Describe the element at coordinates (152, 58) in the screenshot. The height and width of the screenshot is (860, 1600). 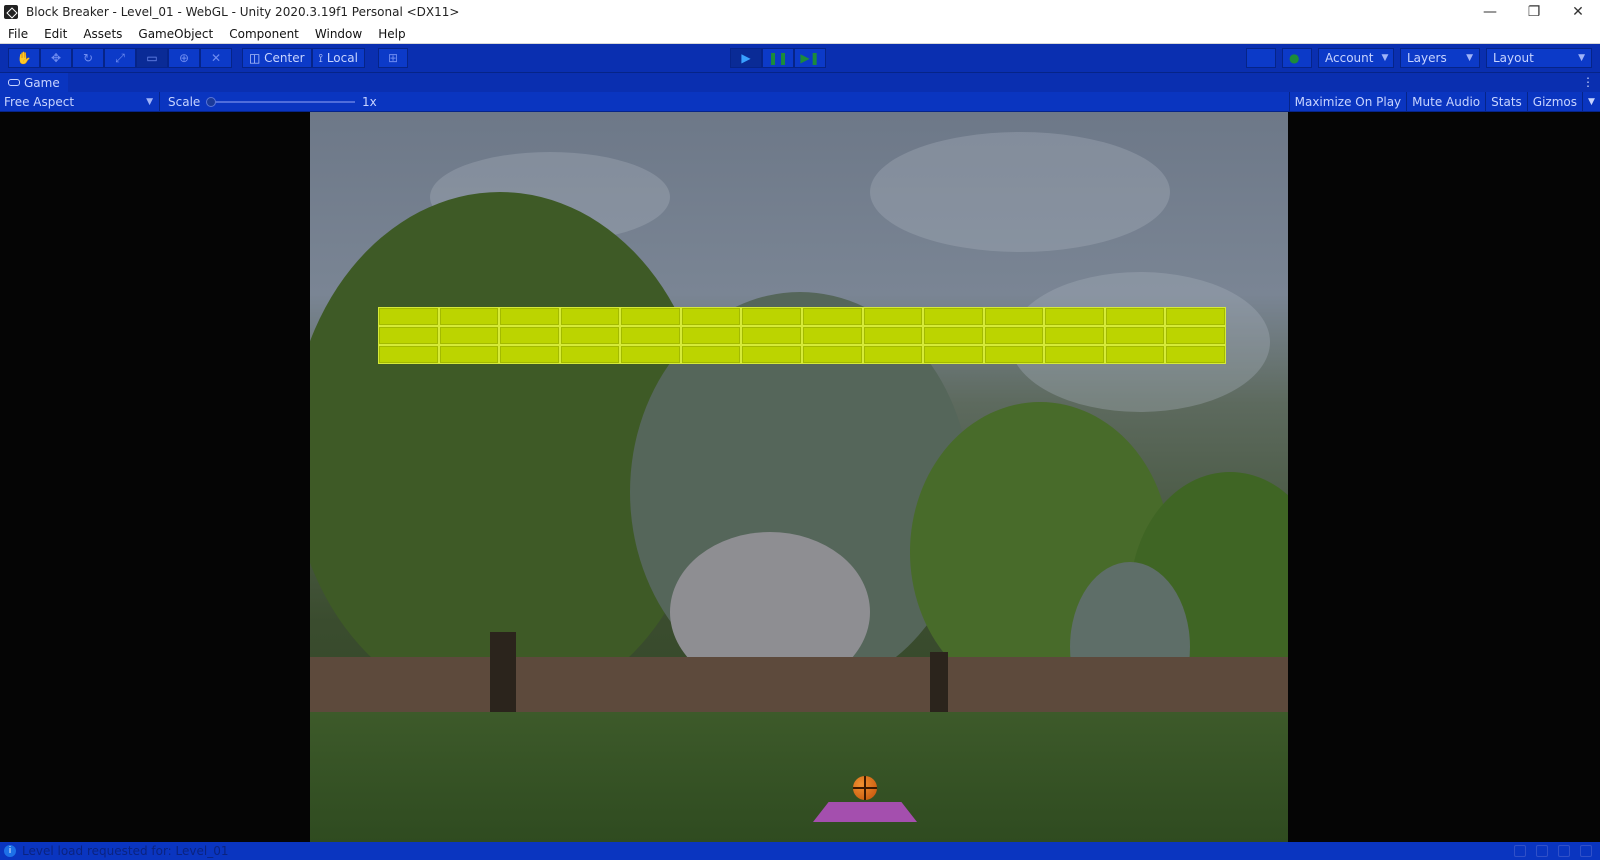
I see `rect-tool-icon: ▭` at that location.